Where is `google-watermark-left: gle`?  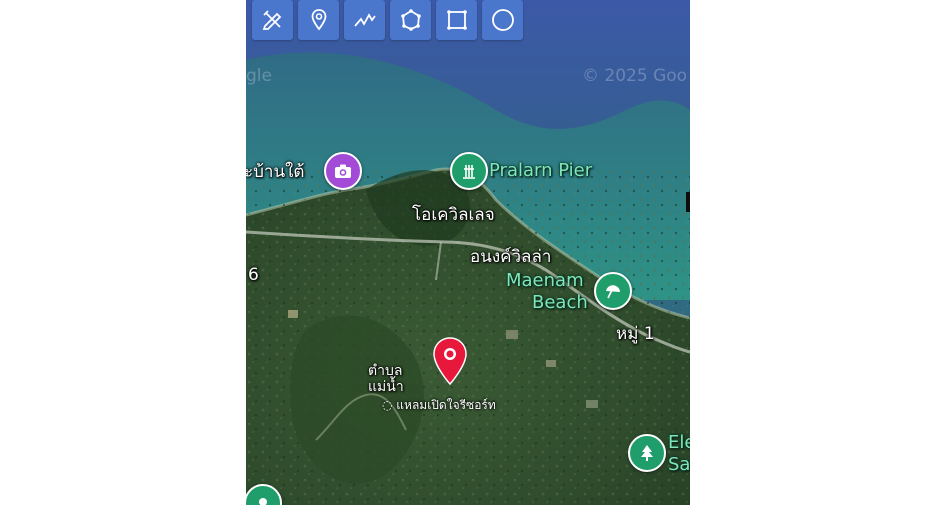 google-watermark-left: gle is located at coordinates (259, 76).